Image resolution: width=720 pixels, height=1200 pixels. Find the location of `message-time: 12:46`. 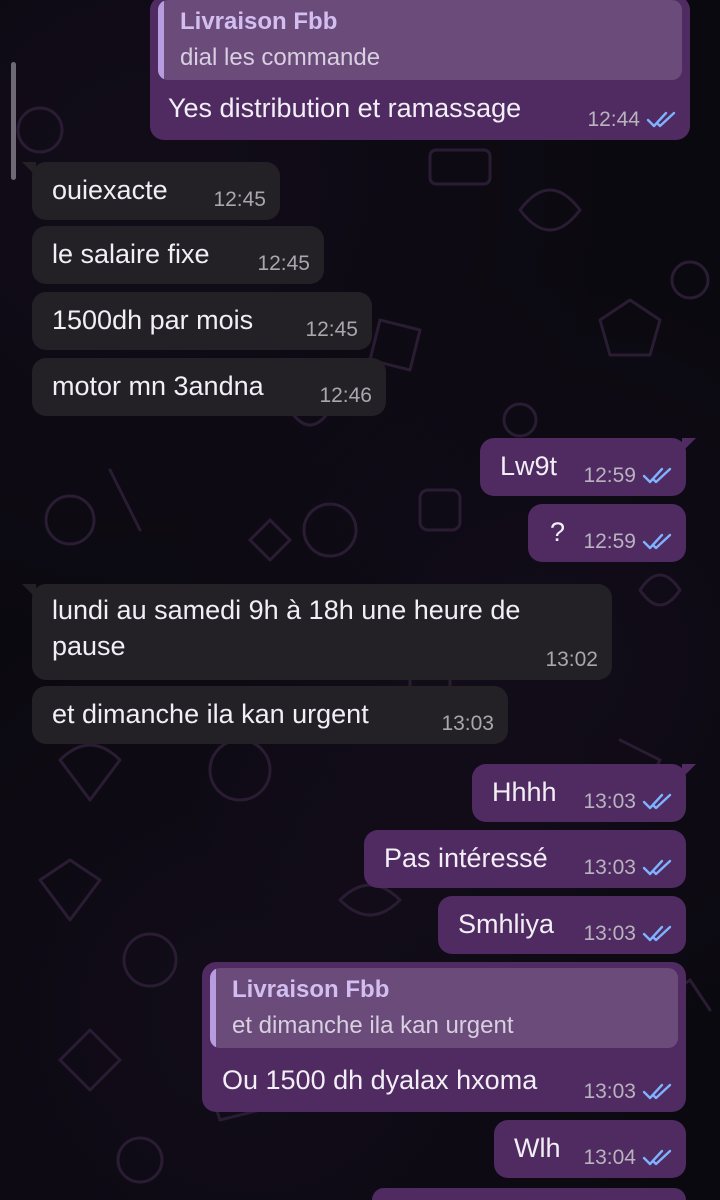

message-time: 12:46 is located at coordinates (345, 395).